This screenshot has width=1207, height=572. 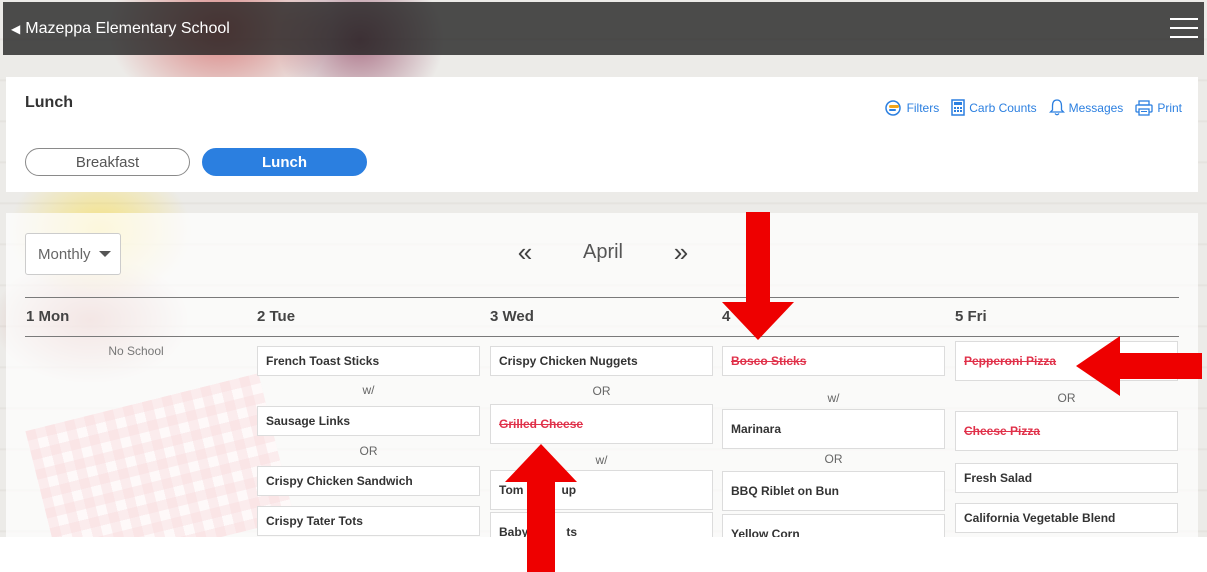 I want to click on day-header-mon: 1 Mon, so click(x=48, y=316).